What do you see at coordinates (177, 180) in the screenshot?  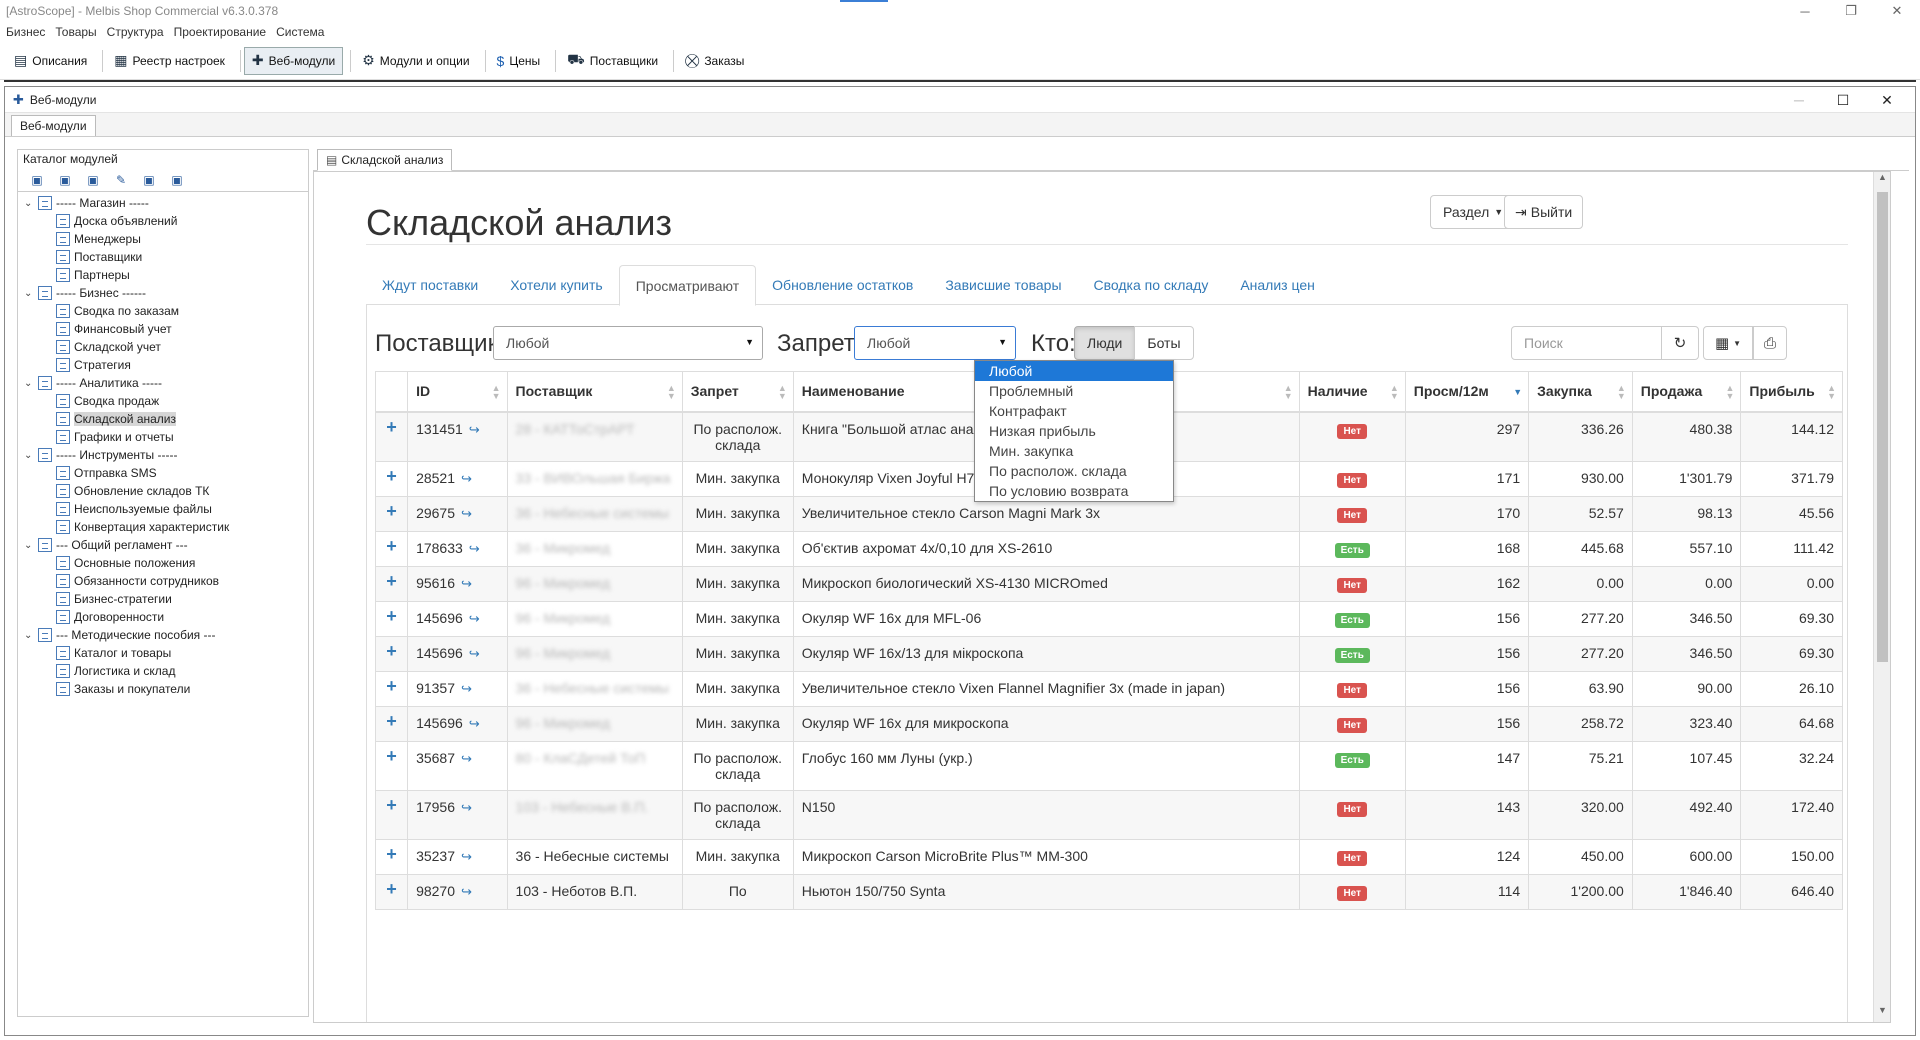 I see `properties-icon: ▣` at bounding box center [177, 180].